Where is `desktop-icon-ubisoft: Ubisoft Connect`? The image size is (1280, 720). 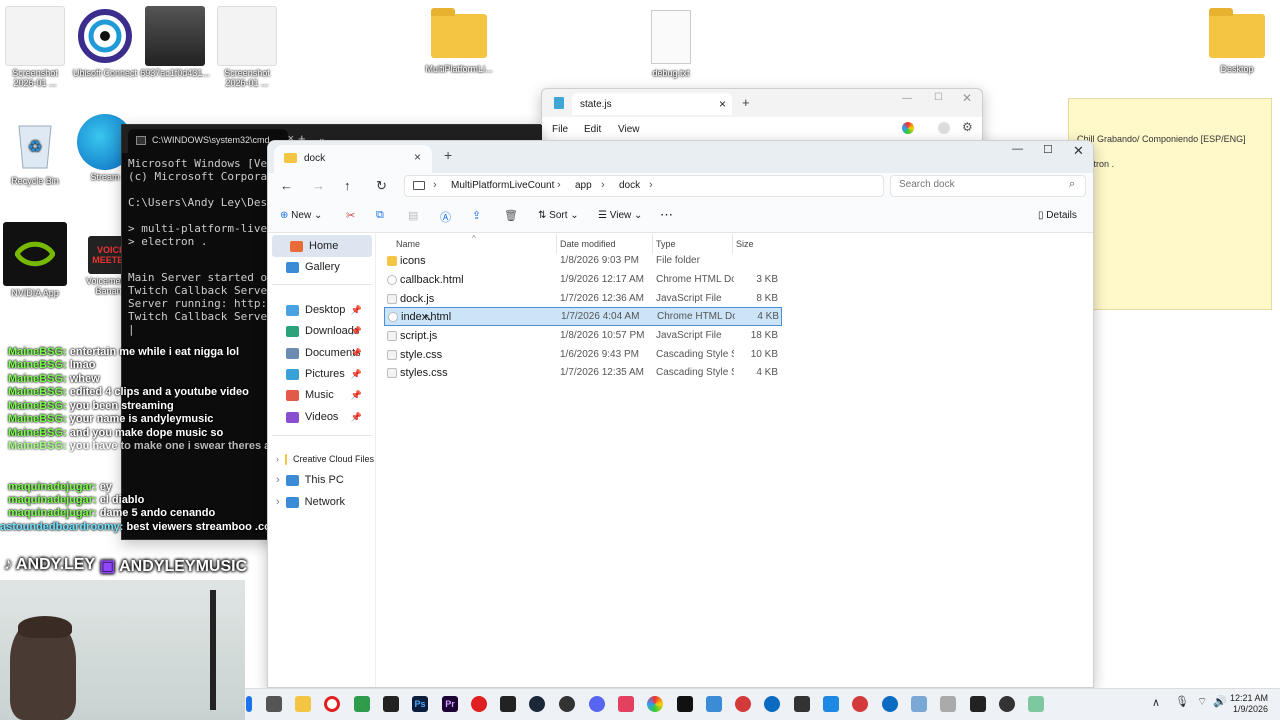
desktop-icon-ubisoft: Ubisoft Connect is located at coordinates (105, 42).